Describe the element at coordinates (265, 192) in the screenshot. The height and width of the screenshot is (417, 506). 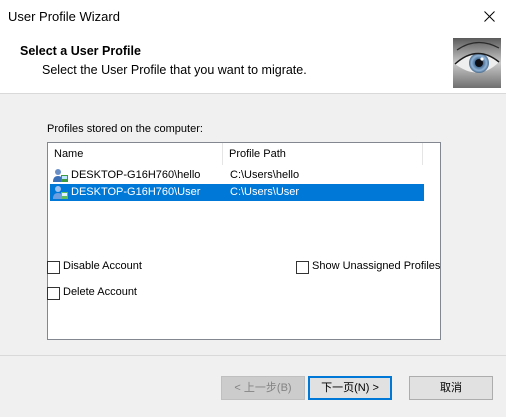
I see `profile-path: C:\Users\User` at that location.